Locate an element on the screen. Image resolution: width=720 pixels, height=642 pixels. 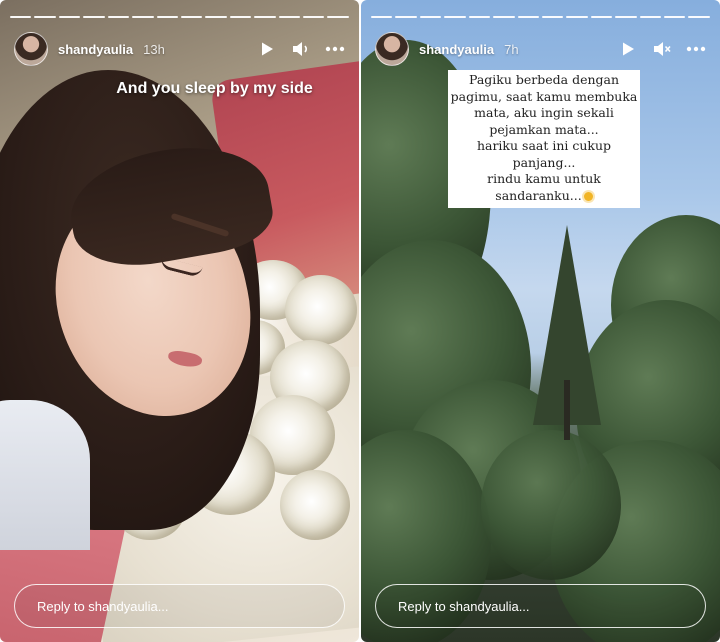
muted-icon is located at coordinates (662, 49).